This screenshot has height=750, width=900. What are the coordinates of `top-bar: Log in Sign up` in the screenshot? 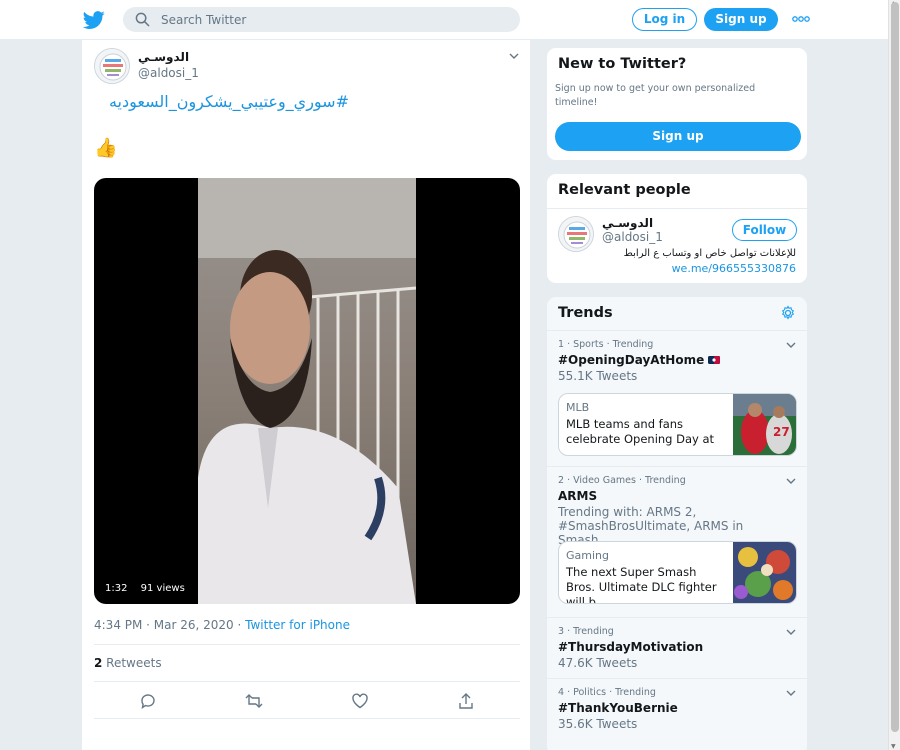 It's located at (444, 20).